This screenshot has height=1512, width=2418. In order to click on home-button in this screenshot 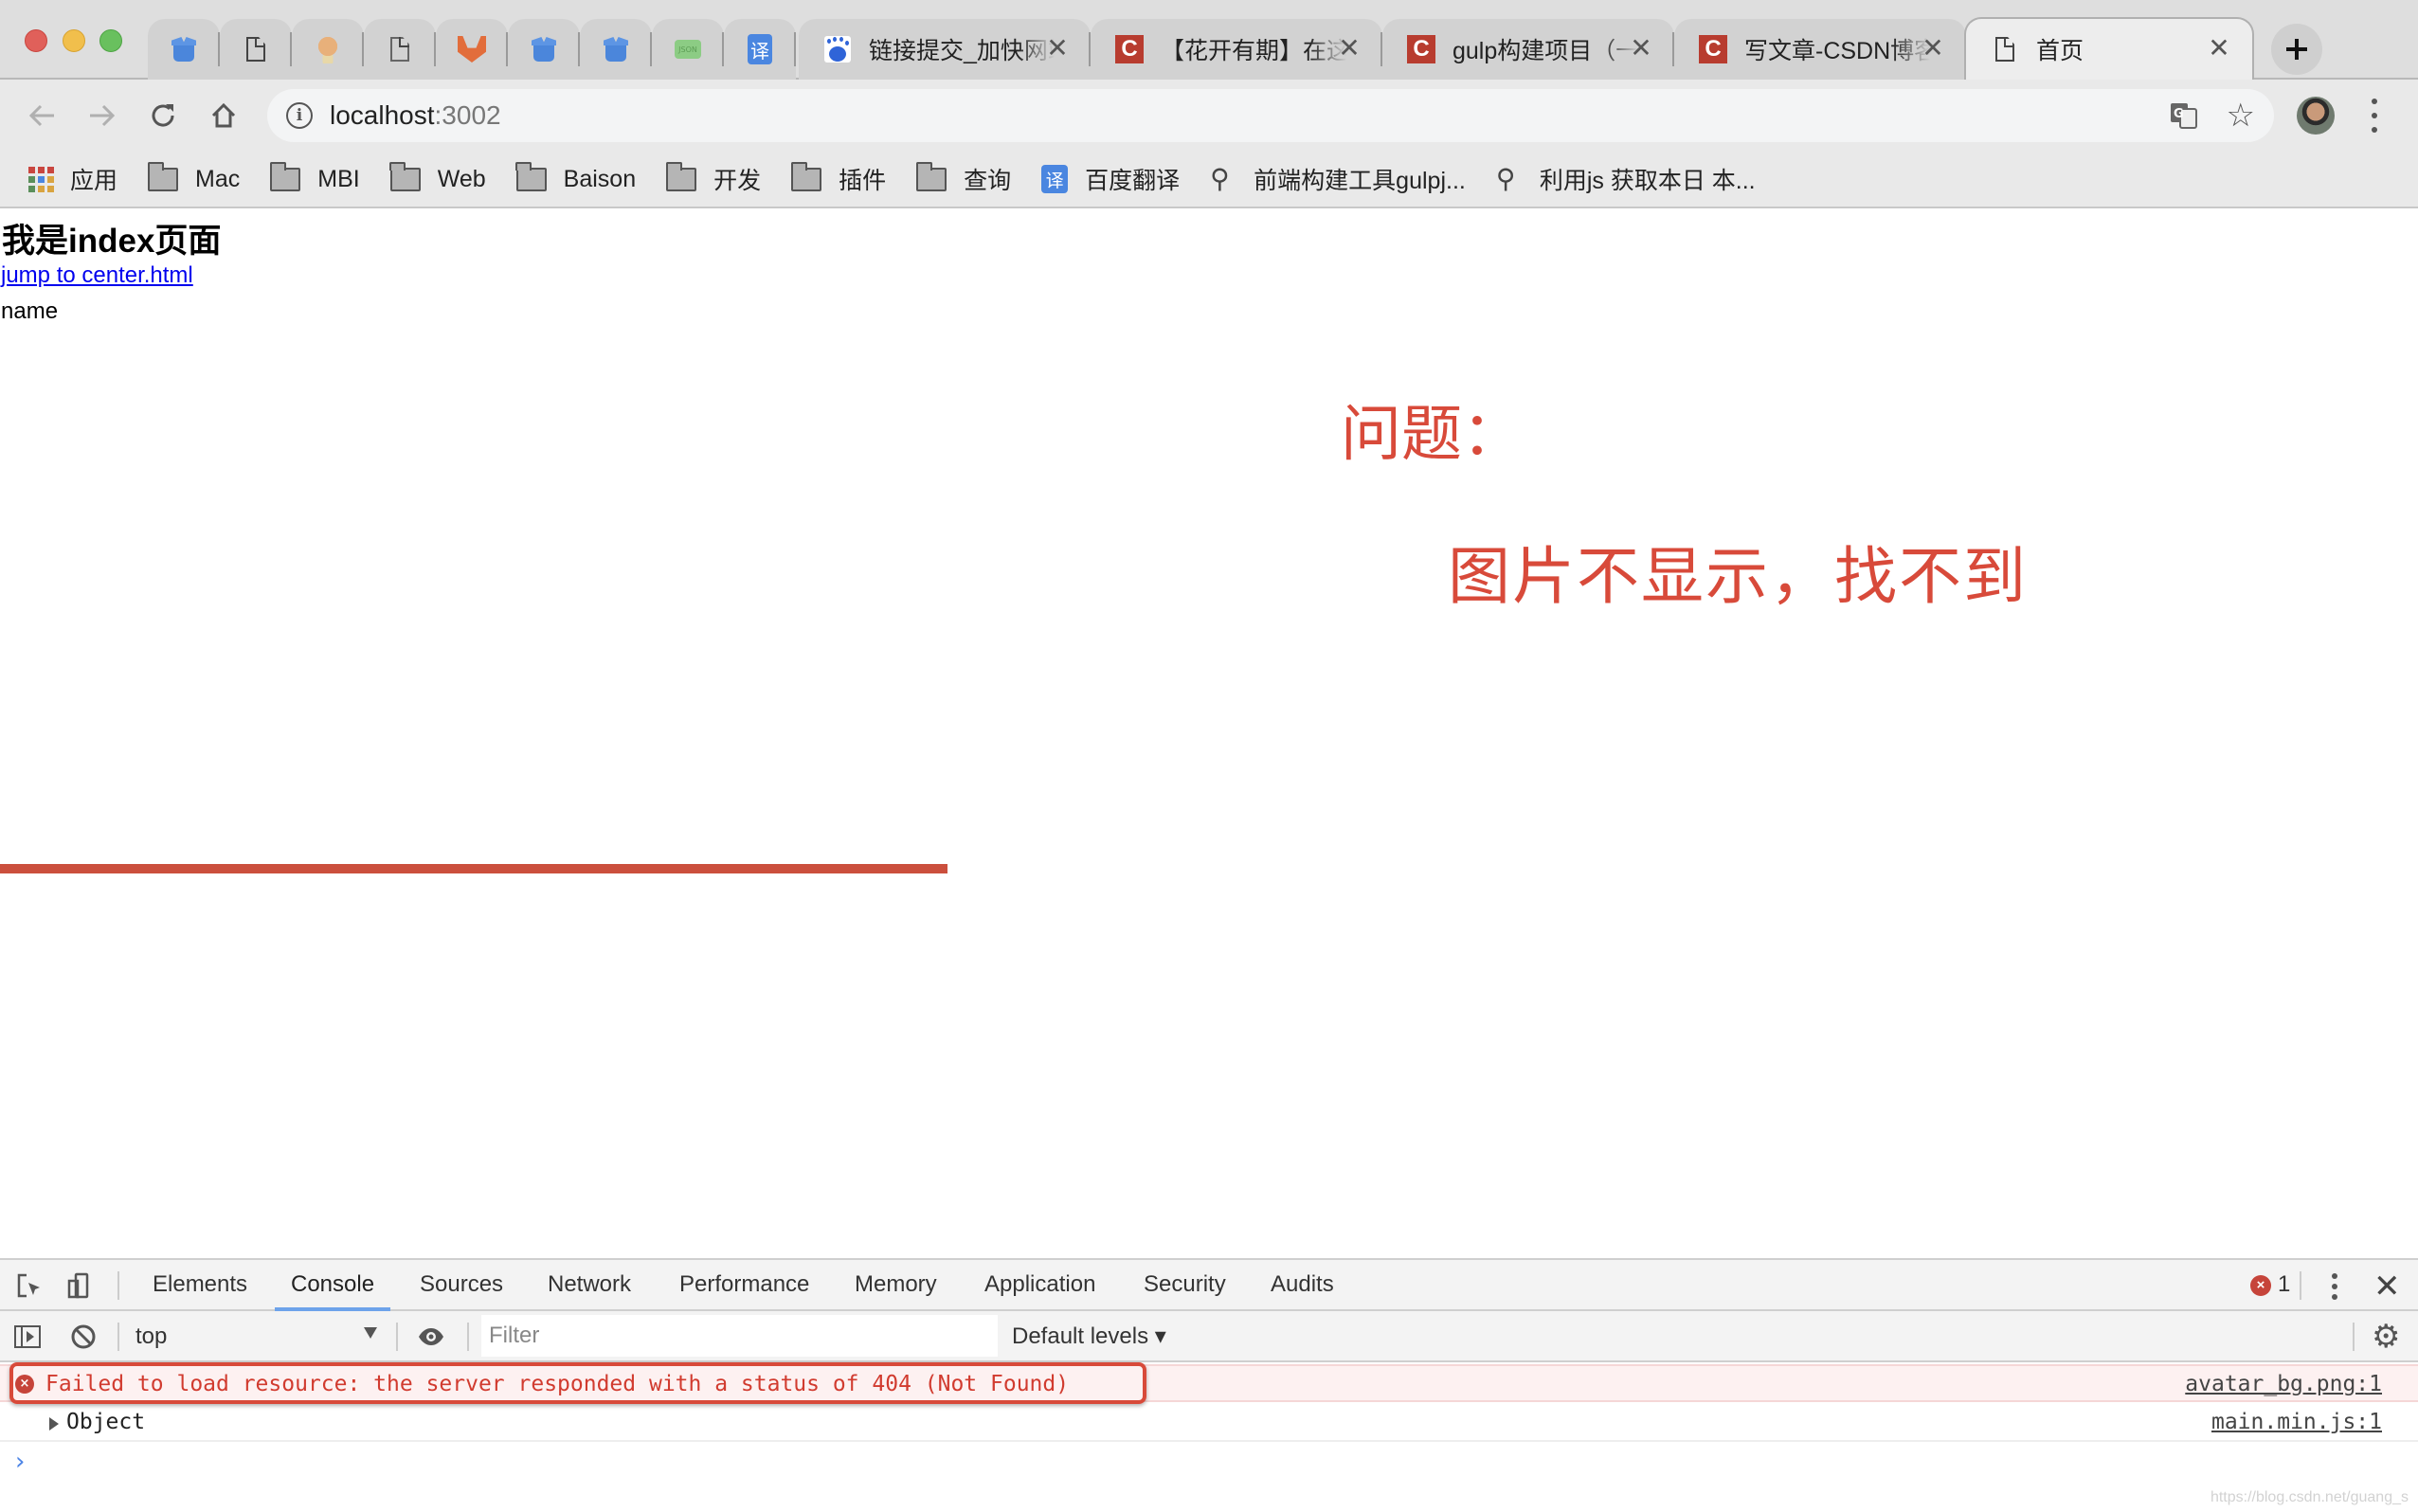, I will do `click(224, 116)`.